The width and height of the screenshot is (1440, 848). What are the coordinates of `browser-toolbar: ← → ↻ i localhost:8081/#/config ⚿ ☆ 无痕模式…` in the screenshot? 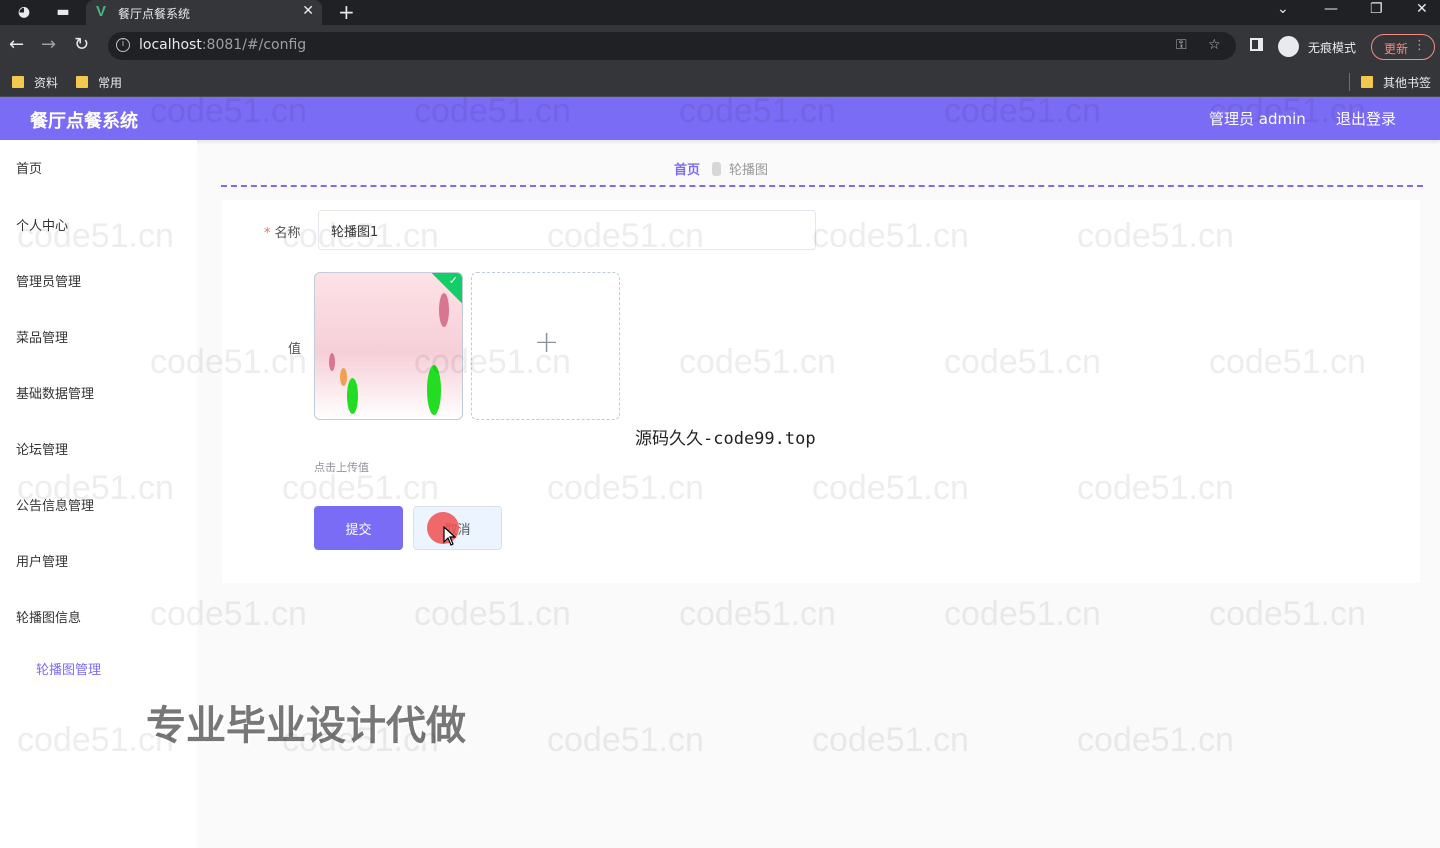 It's located at (720, 46).